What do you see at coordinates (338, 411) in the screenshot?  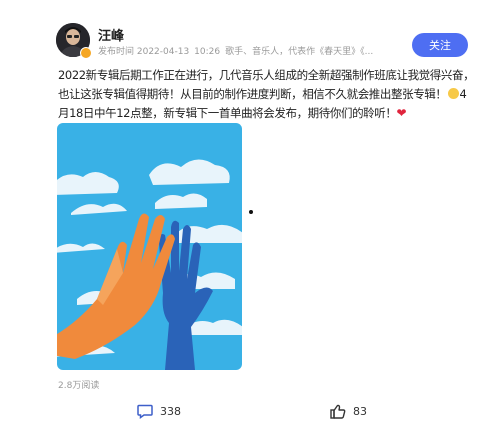 I see `thumbs-up-icon` at bounding box center [338, 411].